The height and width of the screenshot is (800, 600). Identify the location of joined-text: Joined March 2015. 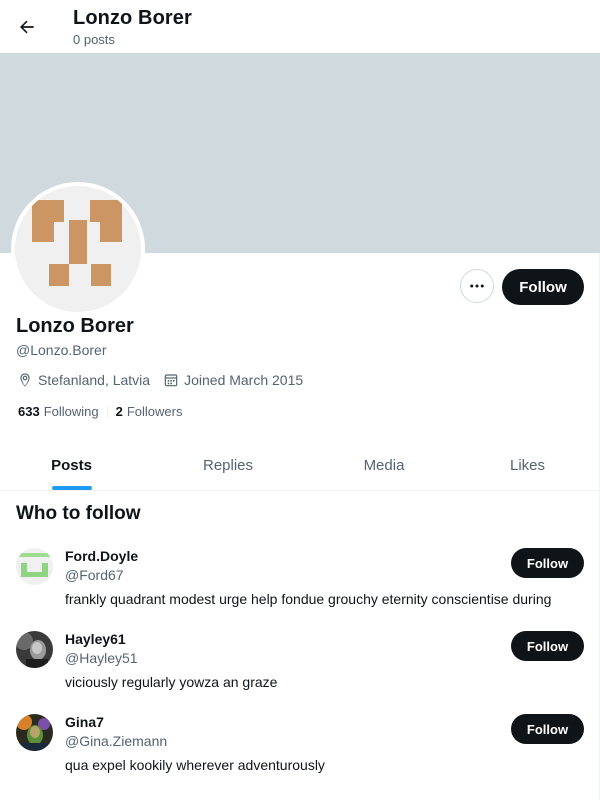
(244, 380).